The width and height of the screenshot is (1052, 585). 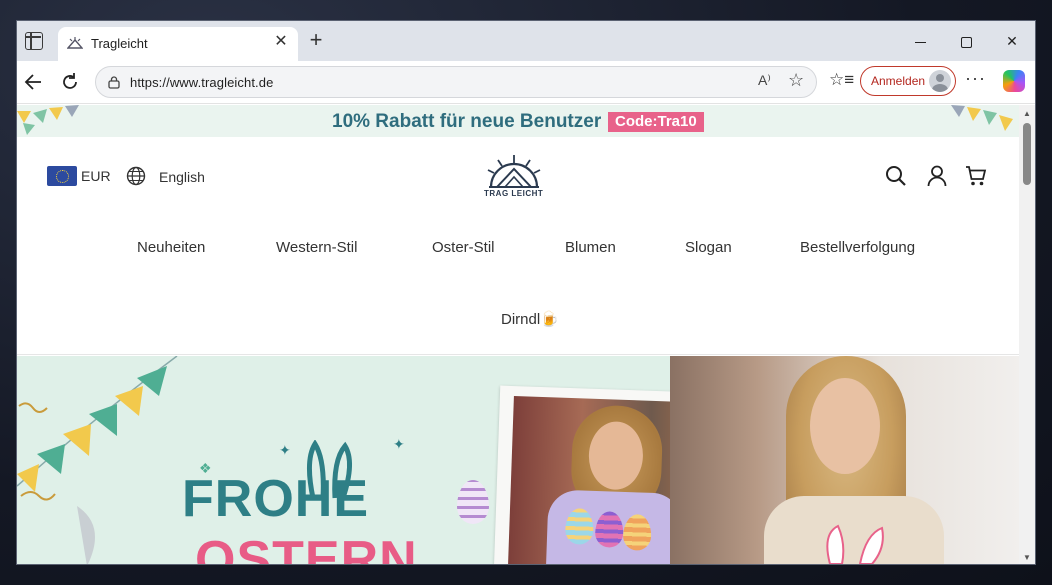 I want to click on promo-code-badge: Code:Tra10, so click(x=656, y=122).